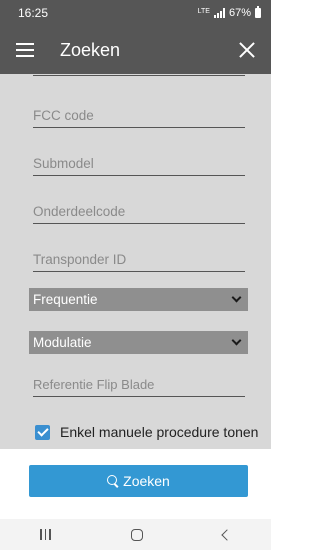 This screenshot has width=320, height=550. What do you see at coordinates (227, 534) in the screenshot?
I see `back-icon` at bounding box center [227, 534].